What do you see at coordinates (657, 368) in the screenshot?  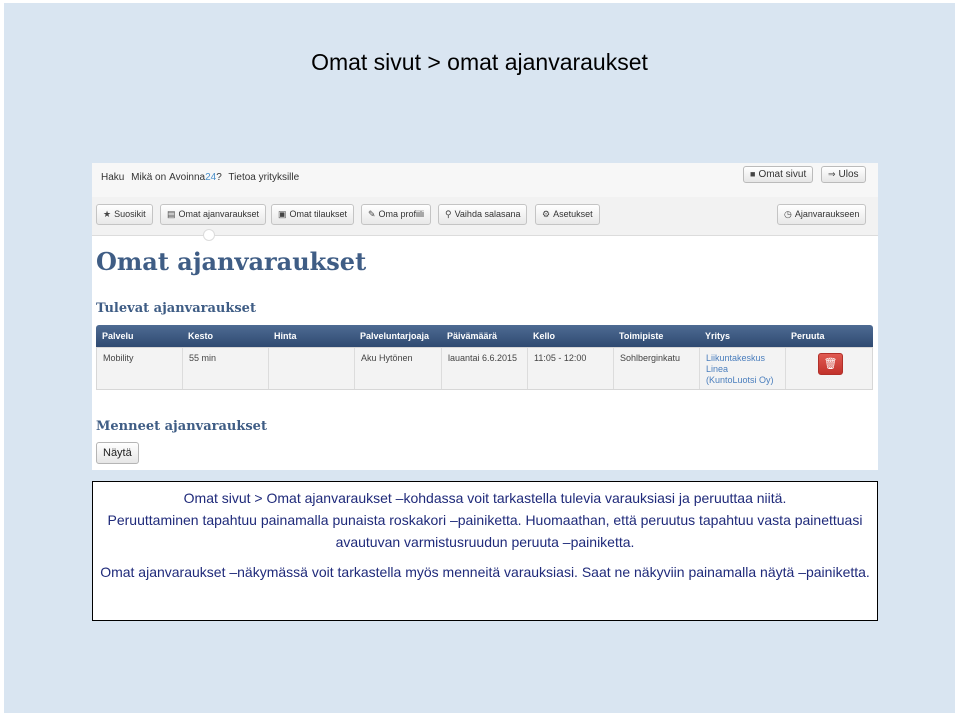 I see `cell-toimipiste: Sohlberginkatu` at bounding box center [657, 368].